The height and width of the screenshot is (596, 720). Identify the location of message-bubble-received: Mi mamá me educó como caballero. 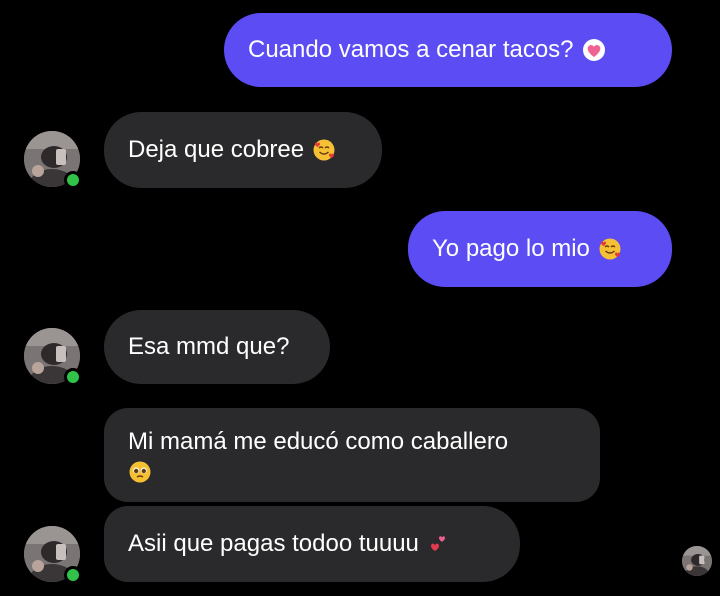
(352, 455).